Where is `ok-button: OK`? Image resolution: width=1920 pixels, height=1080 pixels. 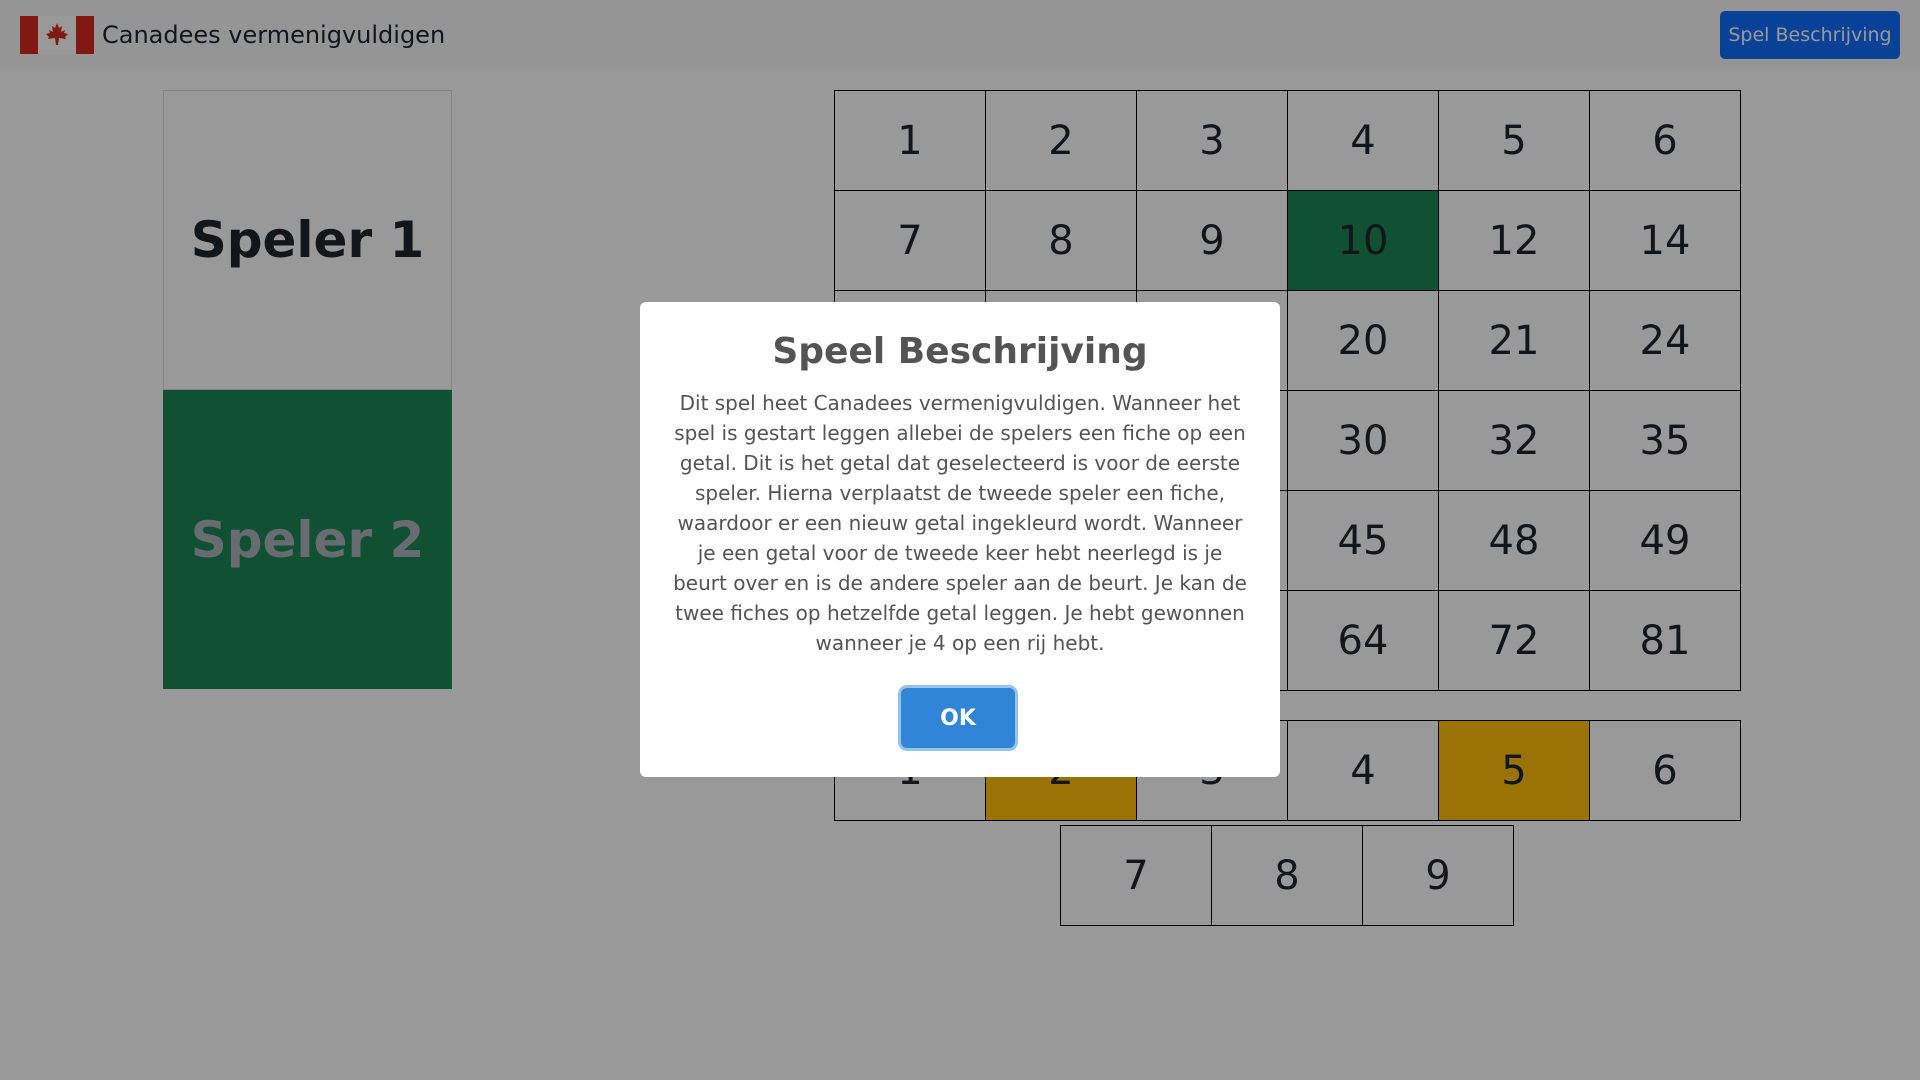
ok-button: OK is located at coordinates (958, 718).